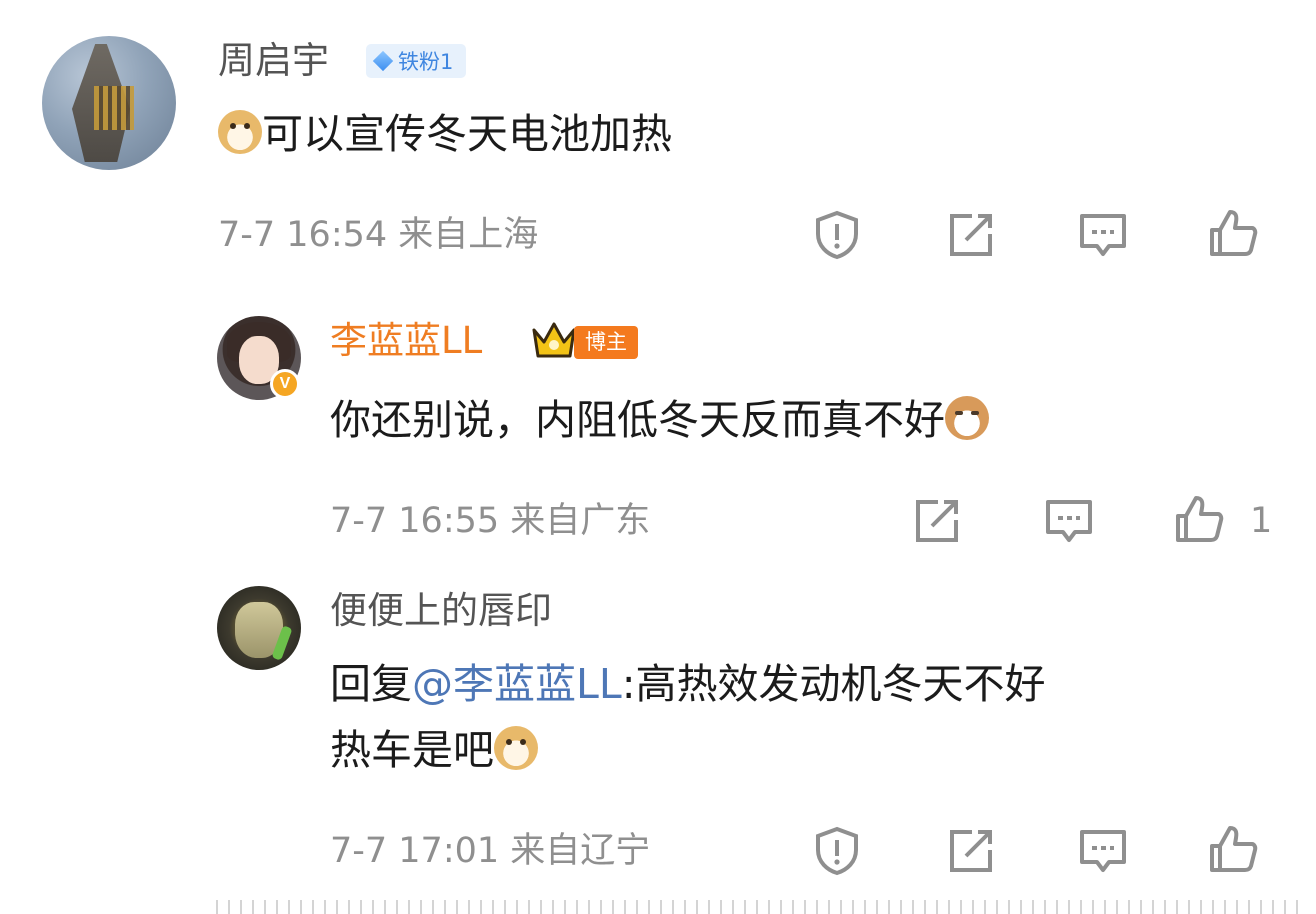 The image size is (1316, 914). I want to click on reply-date: 7-7 16:55, so click(415, 521).